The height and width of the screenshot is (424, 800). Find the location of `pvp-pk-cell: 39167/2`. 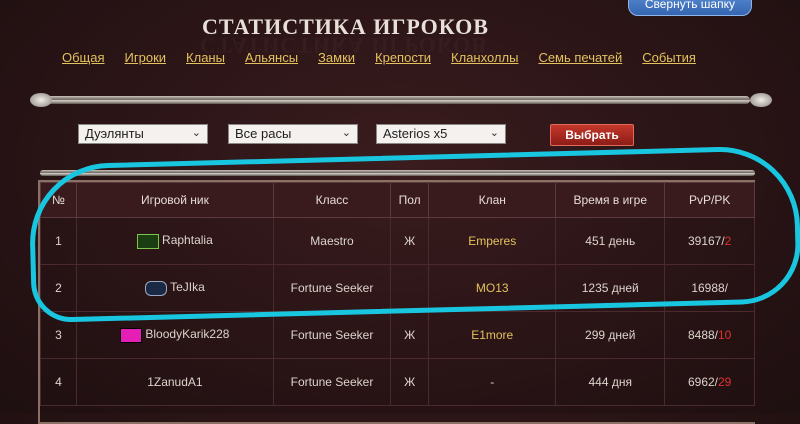

pvp-pk-cell: 39167/2 is located at coordinates (709, 241).